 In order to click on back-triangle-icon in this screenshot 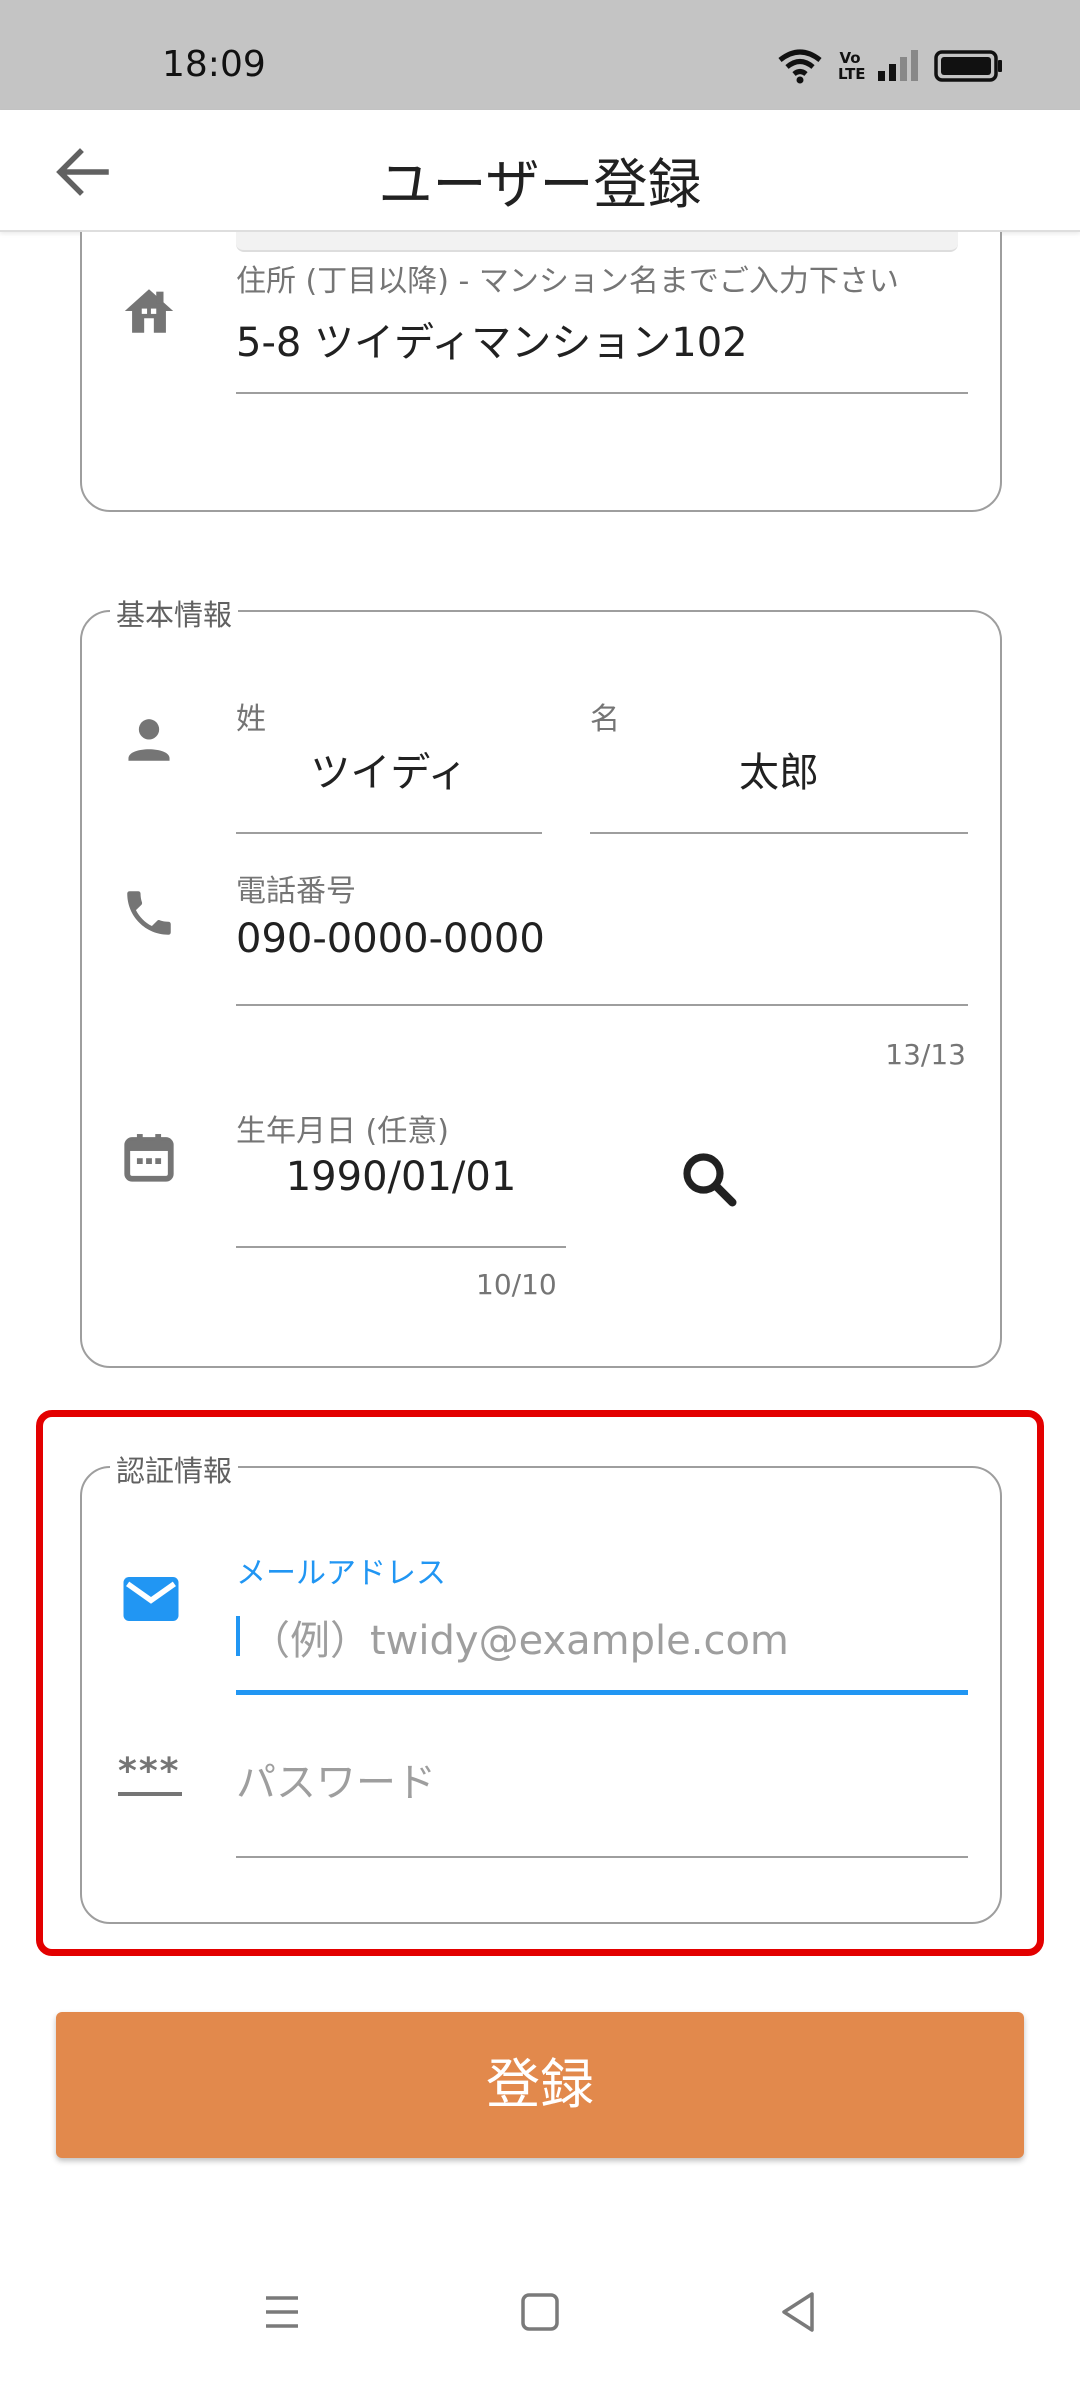, I will do `click(798, 2312)`.